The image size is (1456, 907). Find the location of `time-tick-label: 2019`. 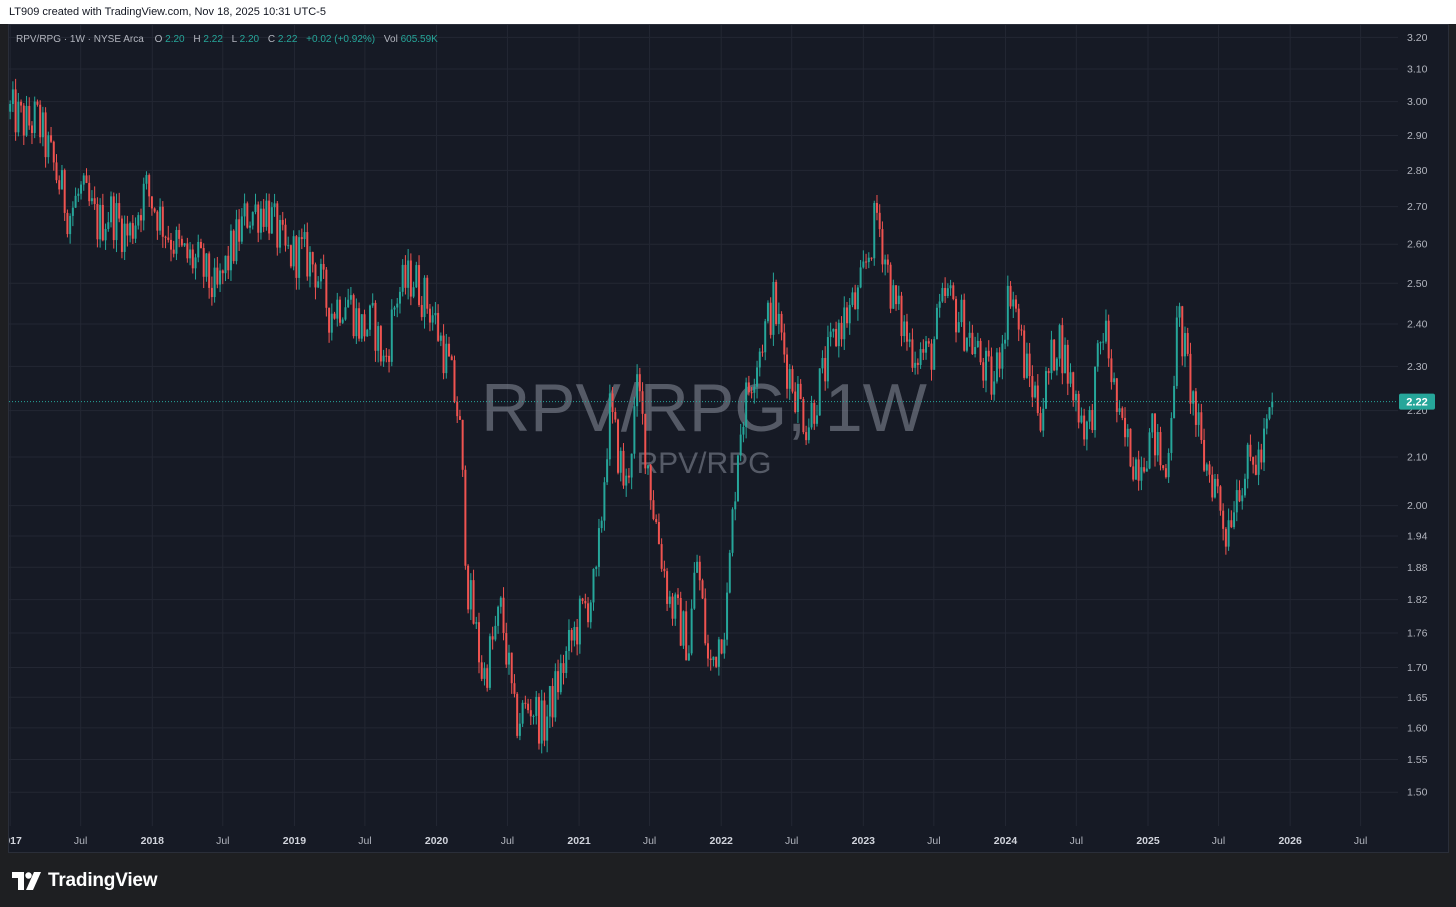

time-tick-label: 2019 is located at coordinates (295, 841).